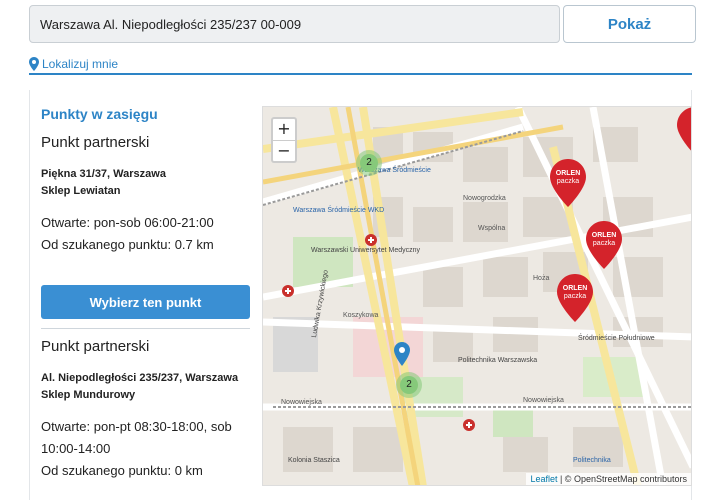 The height and width of the screenshot is (500, 720). I want to click on point-address-line: Al. Niepodległości 235/237, Warszawa, so click(140, 378).